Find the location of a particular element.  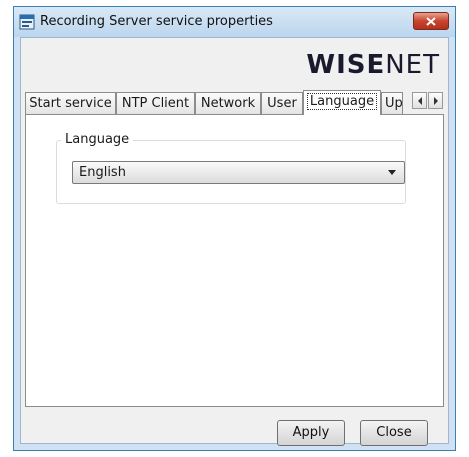

tab-scroll-left-button is located at coordinates (419, 100).